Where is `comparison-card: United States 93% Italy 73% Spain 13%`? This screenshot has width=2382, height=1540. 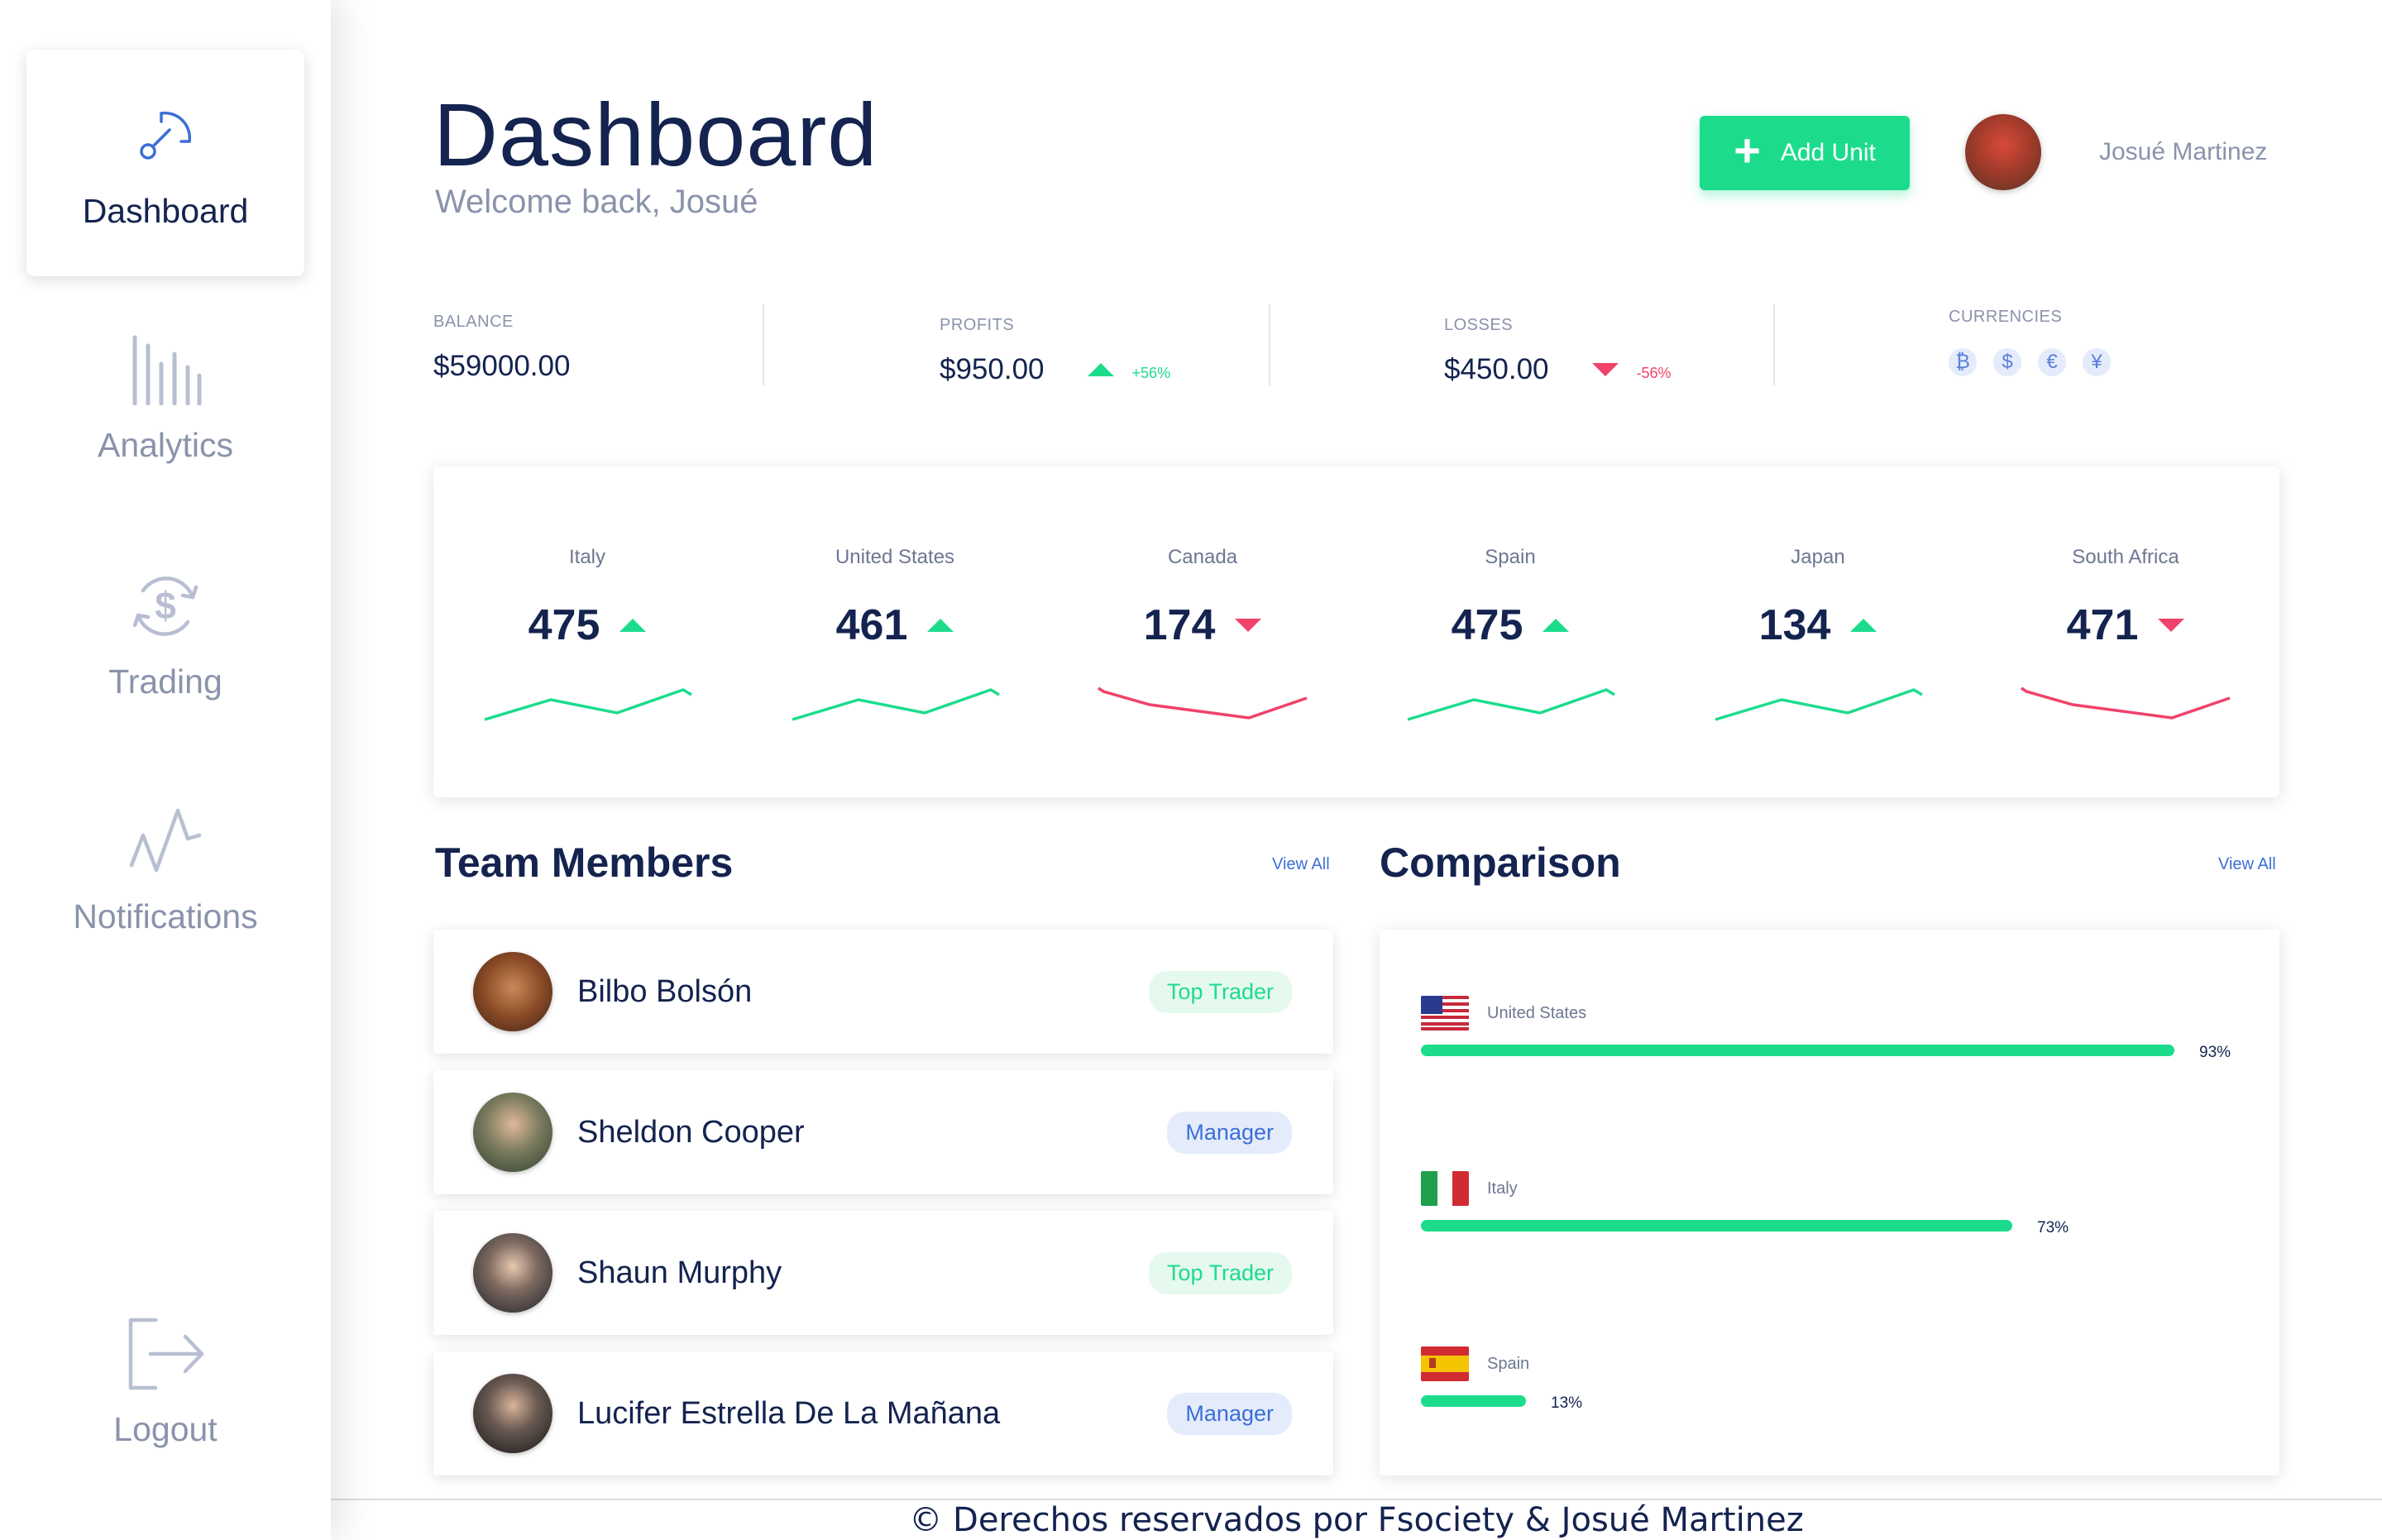 comparison-card: United States 93% Italy 73% Spain 13% is located at coordinates (1829, 1202).